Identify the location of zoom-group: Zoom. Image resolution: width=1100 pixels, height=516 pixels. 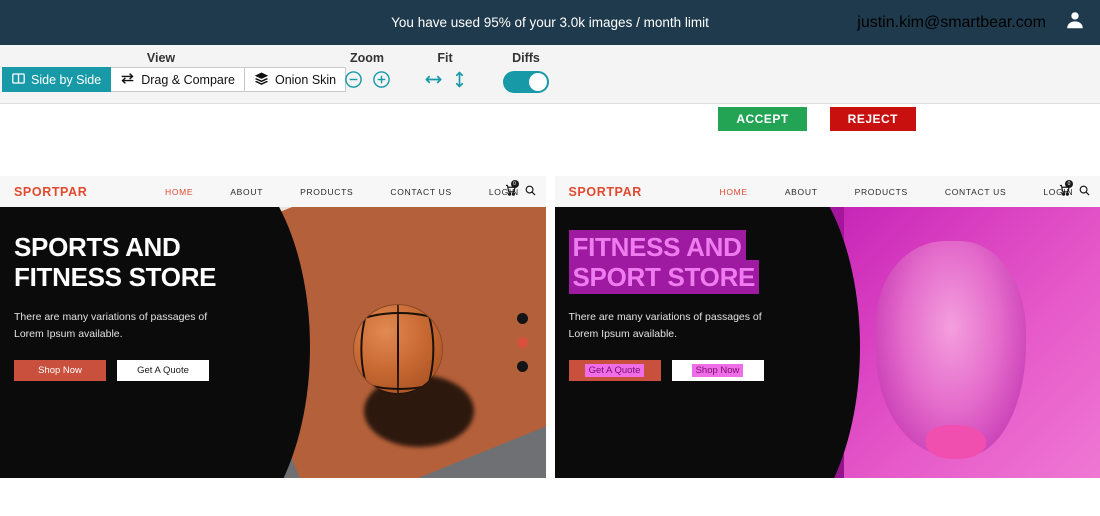
(367, 74).